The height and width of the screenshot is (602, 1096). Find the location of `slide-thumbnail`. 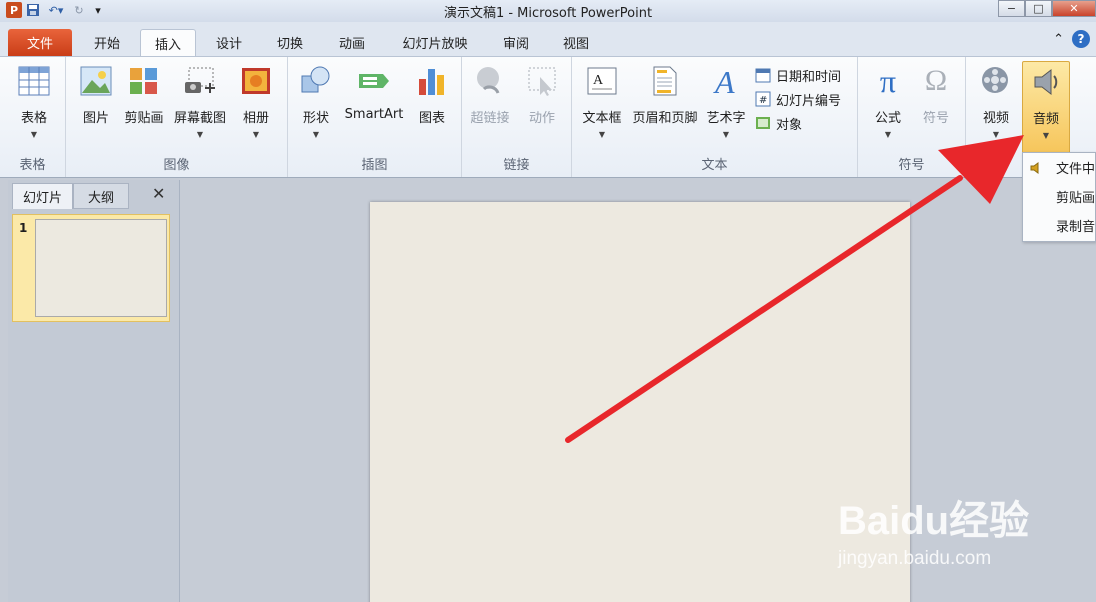

slide-thumbnail is located at coordinates (101, 268).